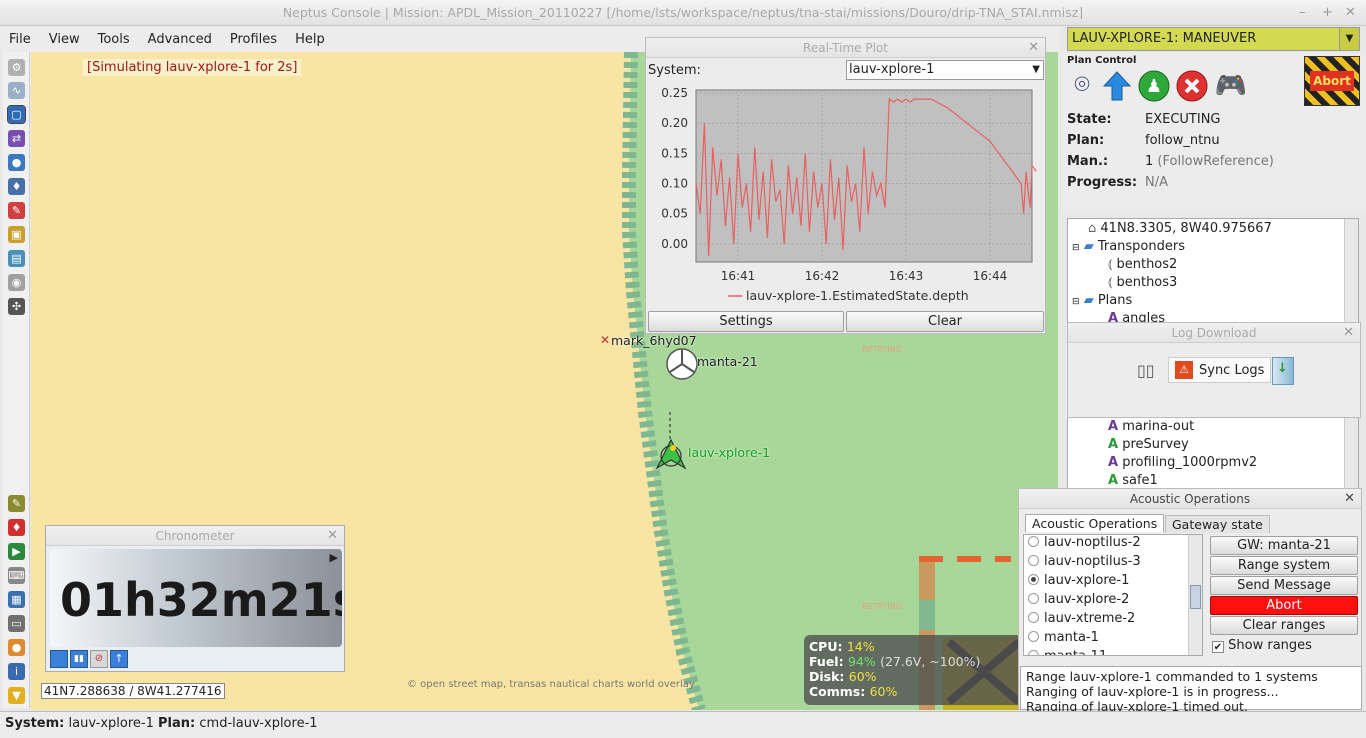  I want to click on tree-plan: A profiling_1000rpmv2, so click(1182, 462).